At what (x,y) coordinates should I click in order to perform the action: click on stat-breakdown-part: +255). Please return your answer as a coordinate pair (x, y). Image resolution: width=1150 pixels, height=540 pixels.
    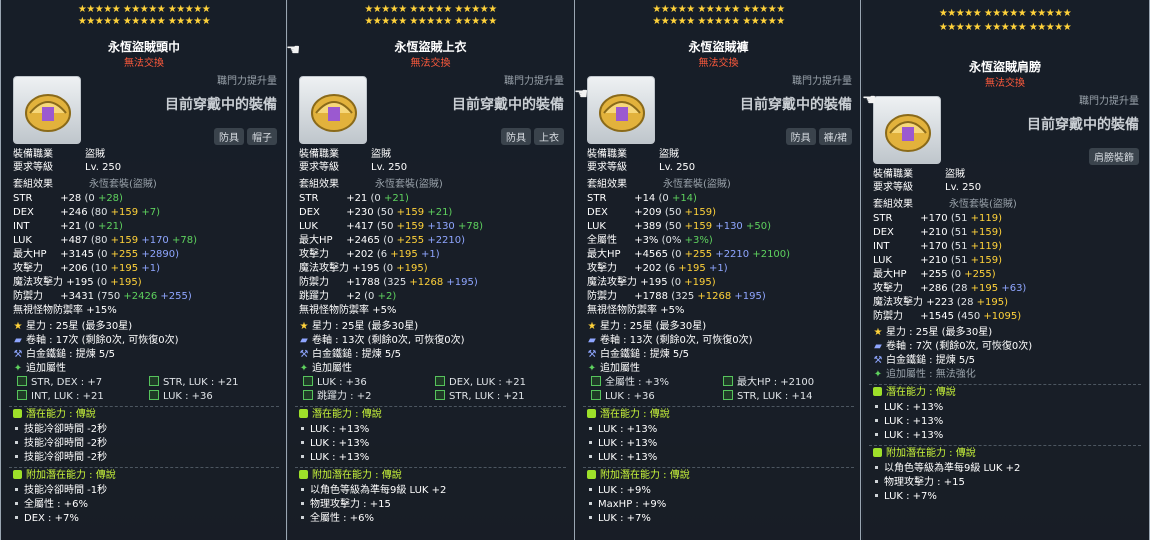
    Looking at the image, I should click on (176, 296).